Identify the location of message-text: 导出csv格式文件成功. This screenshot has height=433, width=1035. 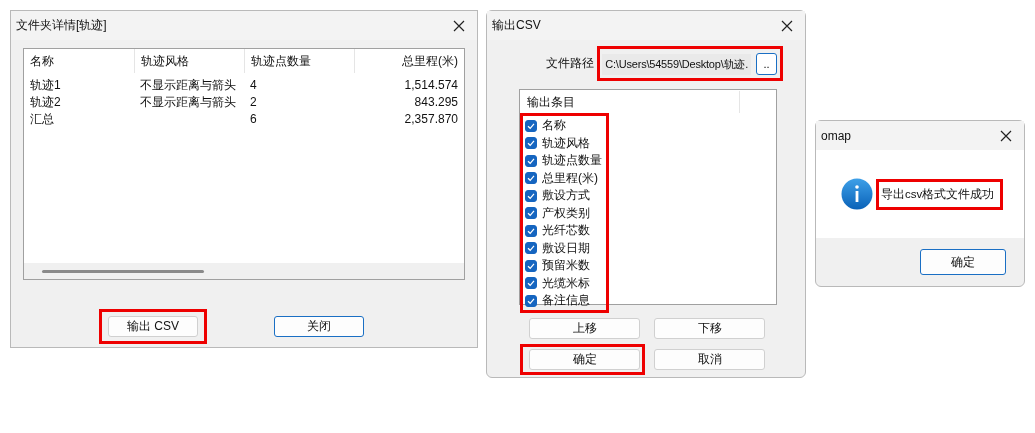
(938, 193).